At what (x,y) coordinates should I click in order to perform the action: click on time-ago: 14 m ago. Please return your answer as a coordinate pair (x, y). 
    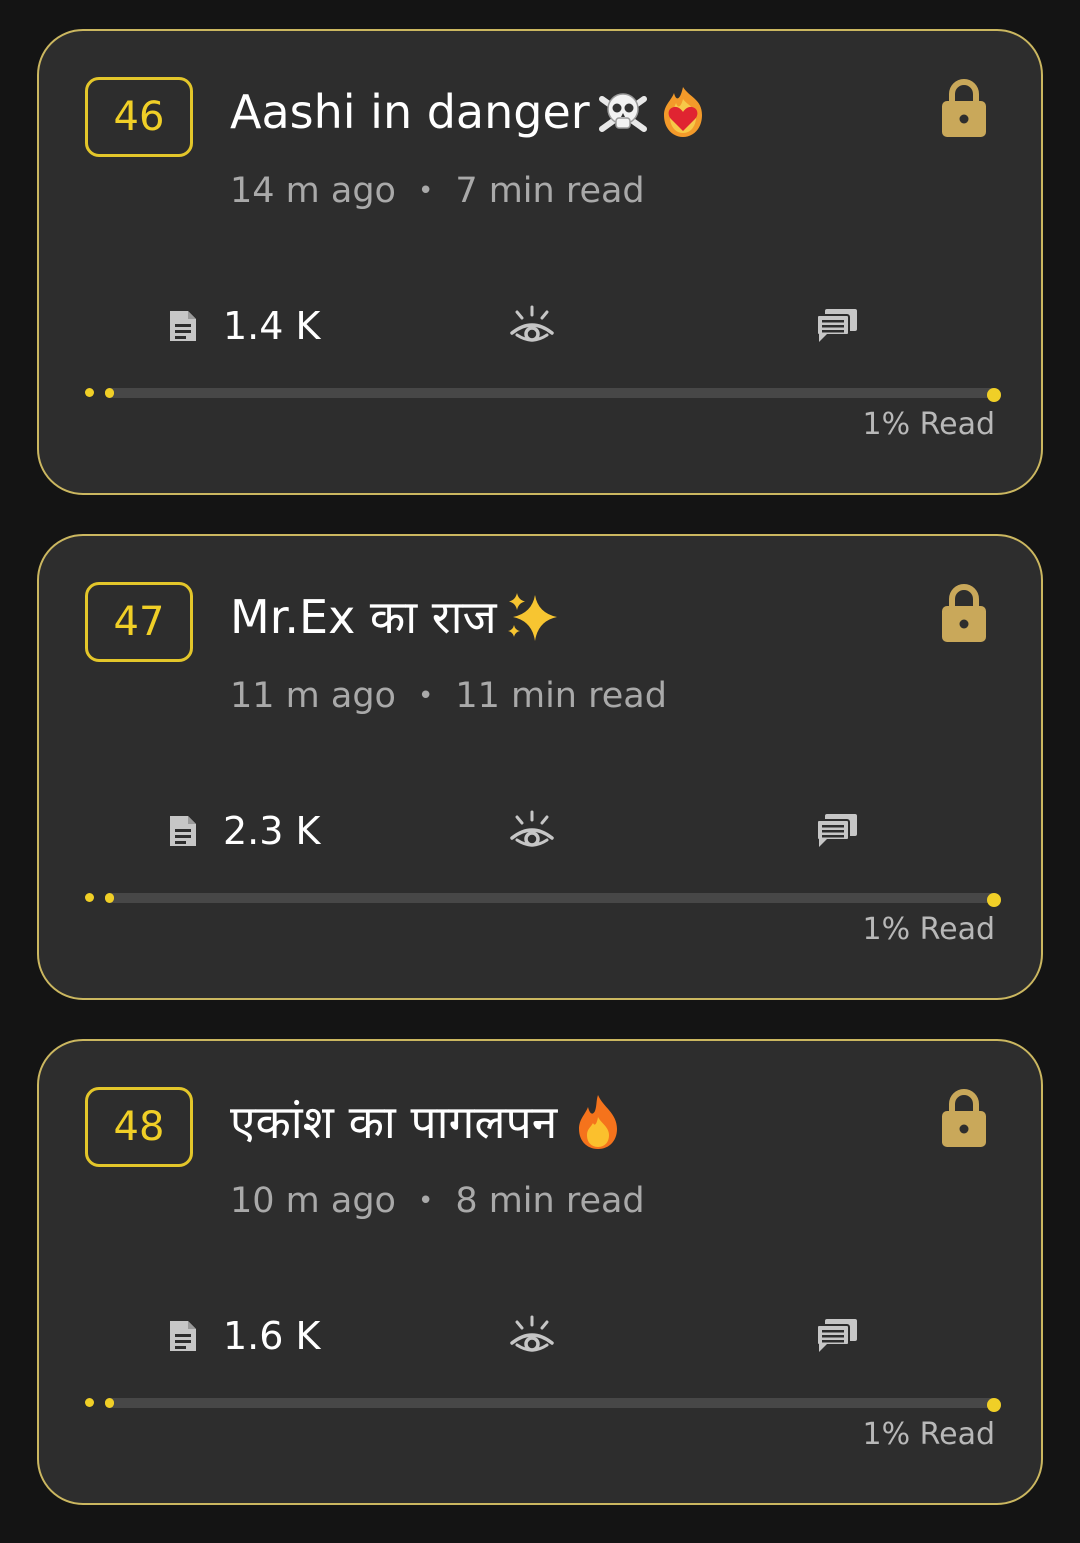
    Looking at the image, I should click on (313, 191).